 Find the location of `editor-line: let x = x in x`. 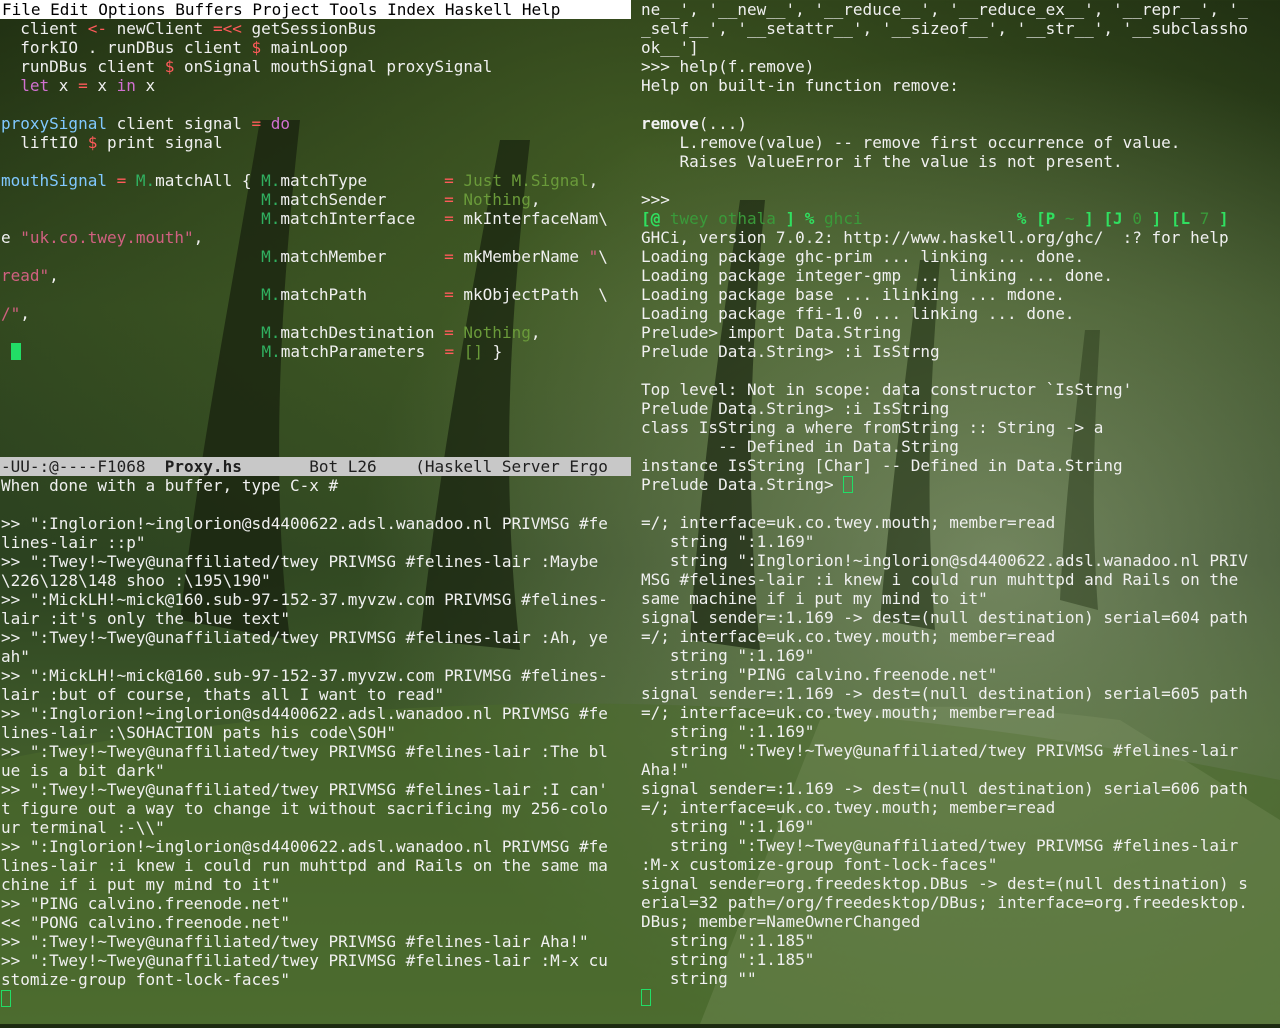

editor-line: let x = x in x is located at coordinates (316, 85).